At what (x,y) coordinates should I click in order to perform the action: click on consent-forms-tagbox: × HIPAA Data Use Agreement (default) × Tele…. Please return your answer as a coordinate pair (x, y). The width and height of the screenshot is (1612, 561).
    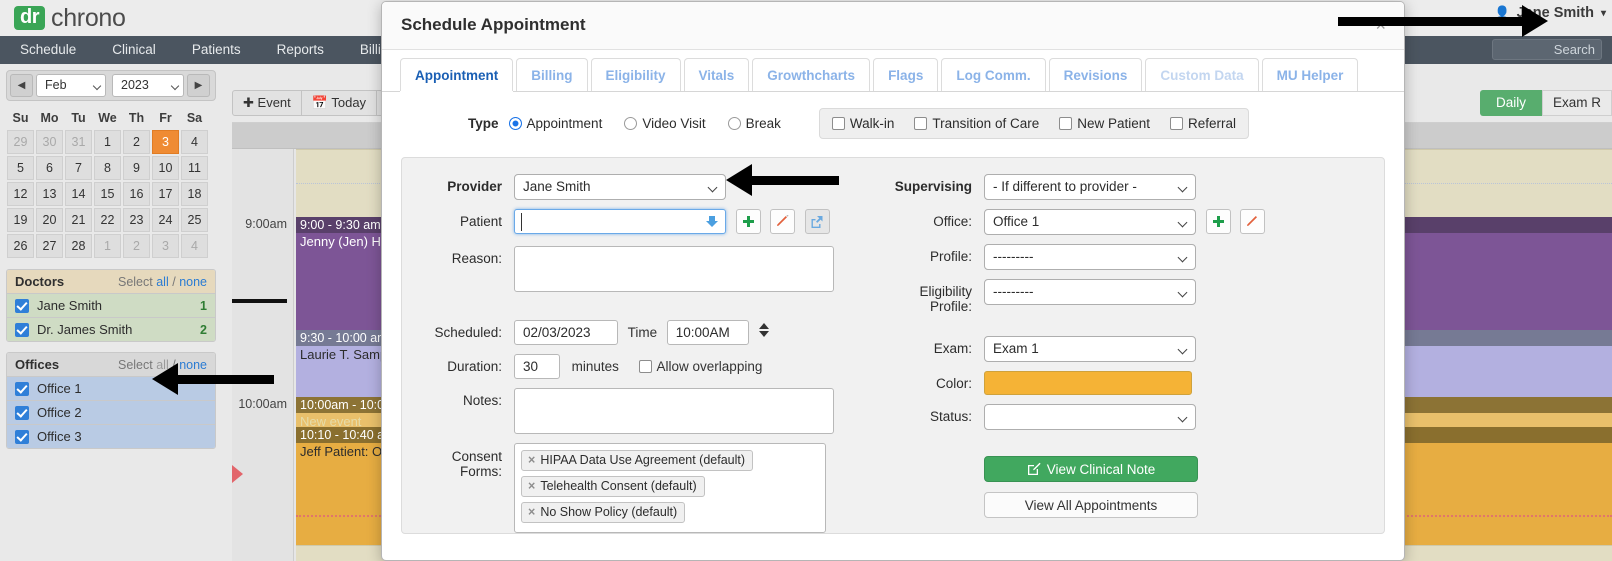
    Looking at the image, I should click on (670, 488).